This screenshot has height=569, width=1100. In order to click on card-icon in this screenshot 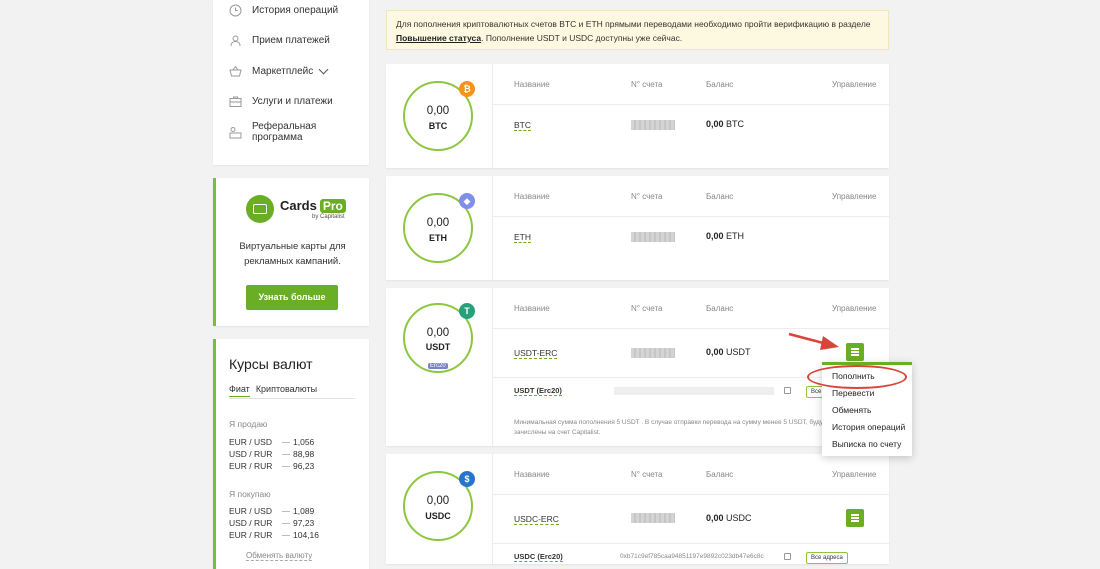, I will do `click(260, 209)`.